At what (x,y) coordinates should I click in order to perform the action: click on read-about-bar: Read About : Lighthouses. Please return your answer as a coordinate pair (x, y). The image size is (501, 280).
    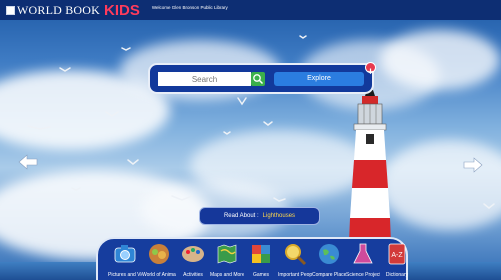
    Looking at the image, I should click on (259, 216).